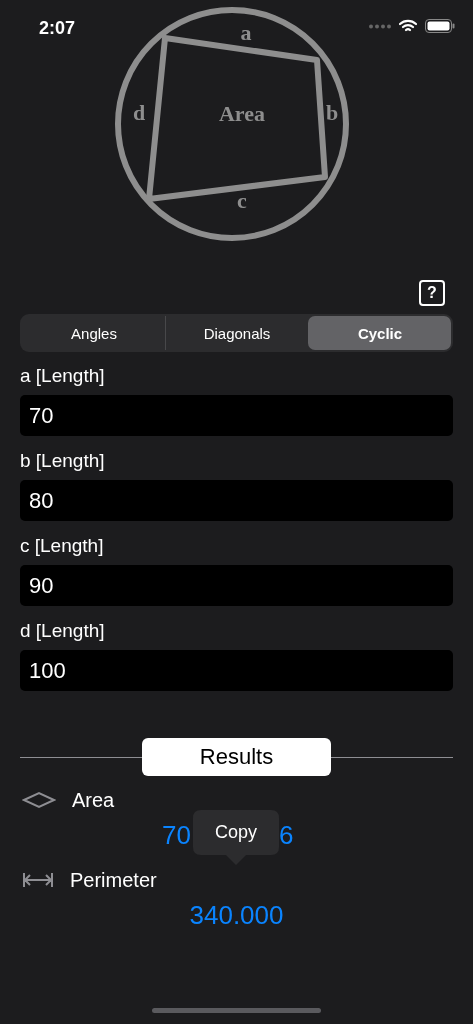  I want to click on wifi-icon, so click(408, 26).